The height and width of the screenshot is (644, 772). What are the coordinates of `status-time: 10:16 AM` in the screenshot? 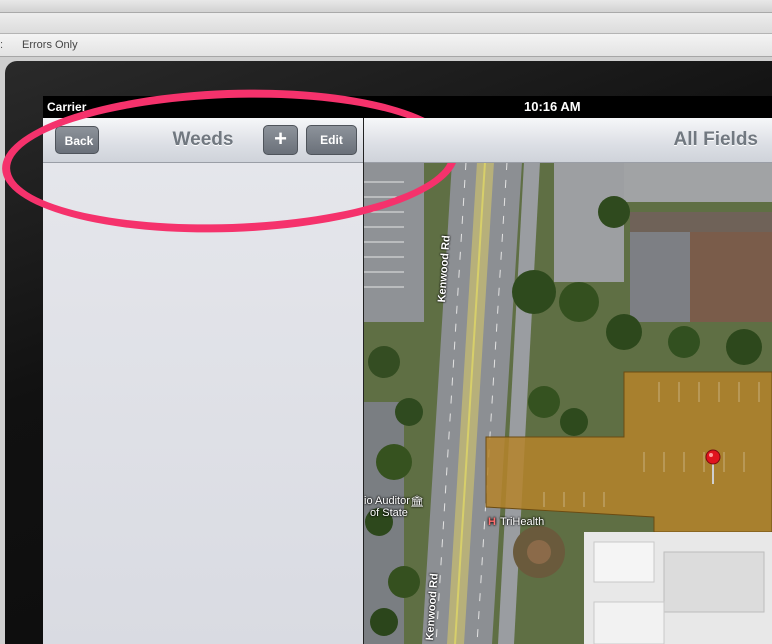 It's located at (552, 106).